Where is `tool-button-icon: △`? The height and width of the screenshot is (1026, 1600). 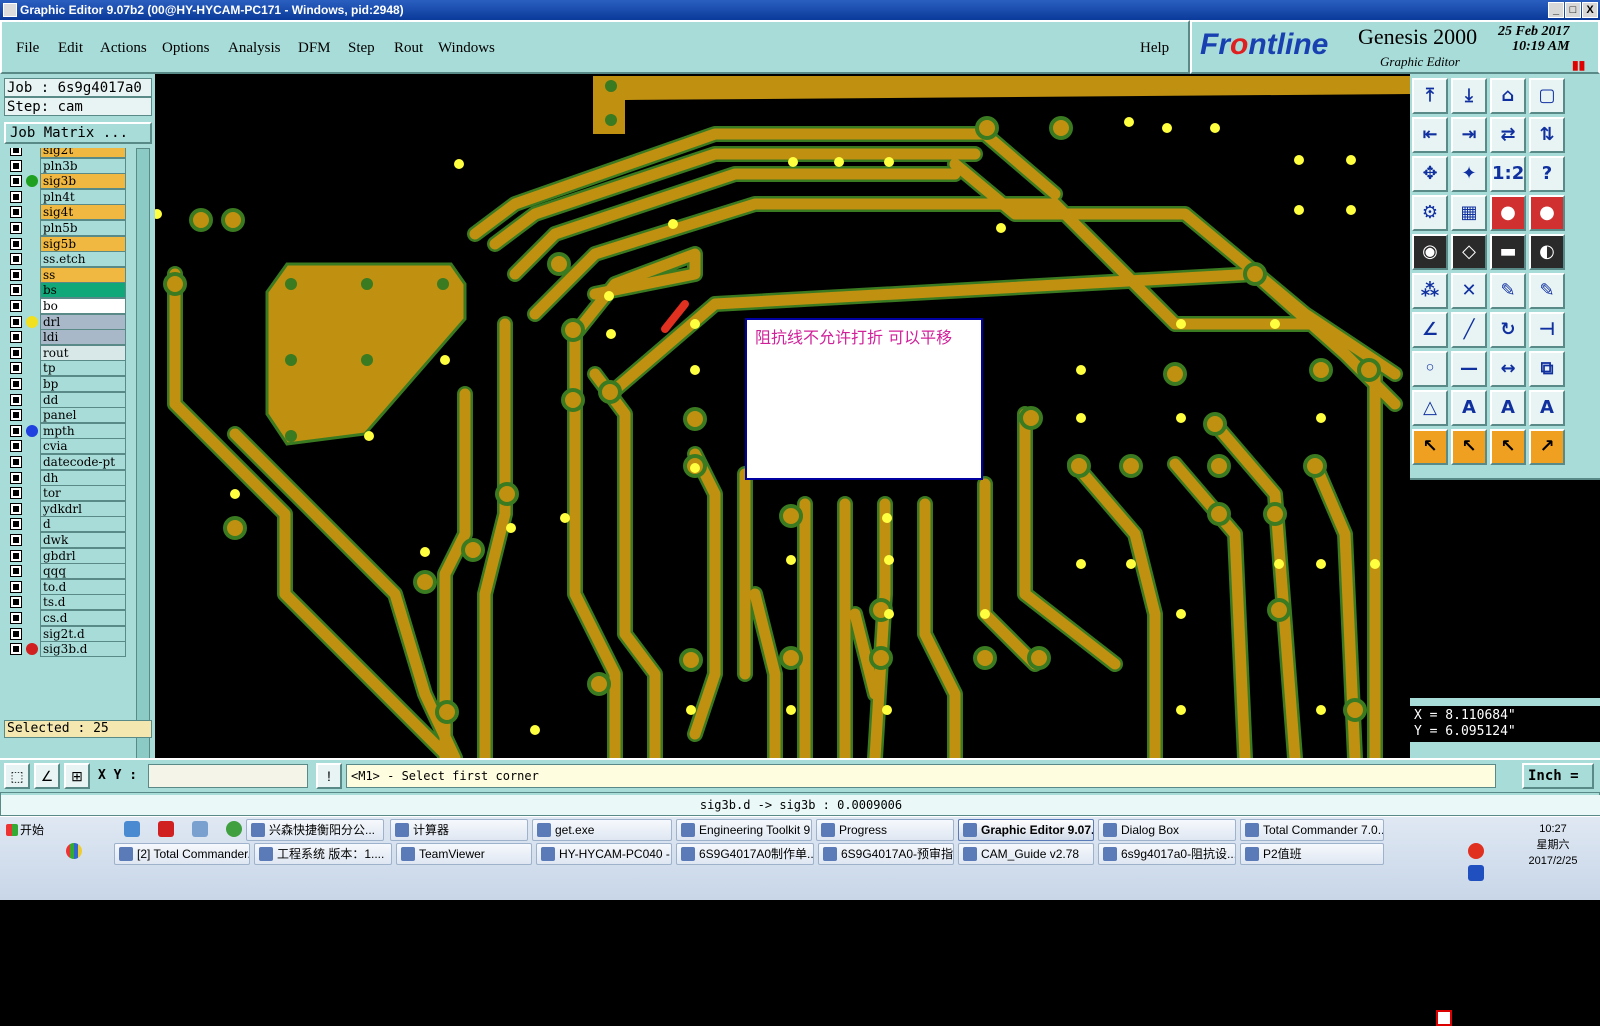 tool-button-icon: △ is located at coordinates (1430, 408).